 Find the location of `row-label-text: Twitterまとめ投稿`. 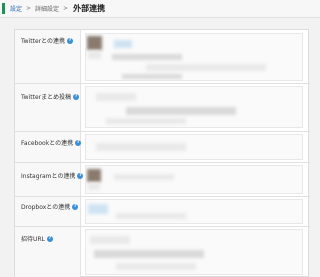

row-label-text: Twitterまとめ投稿 is located at coordinates (46, 97).